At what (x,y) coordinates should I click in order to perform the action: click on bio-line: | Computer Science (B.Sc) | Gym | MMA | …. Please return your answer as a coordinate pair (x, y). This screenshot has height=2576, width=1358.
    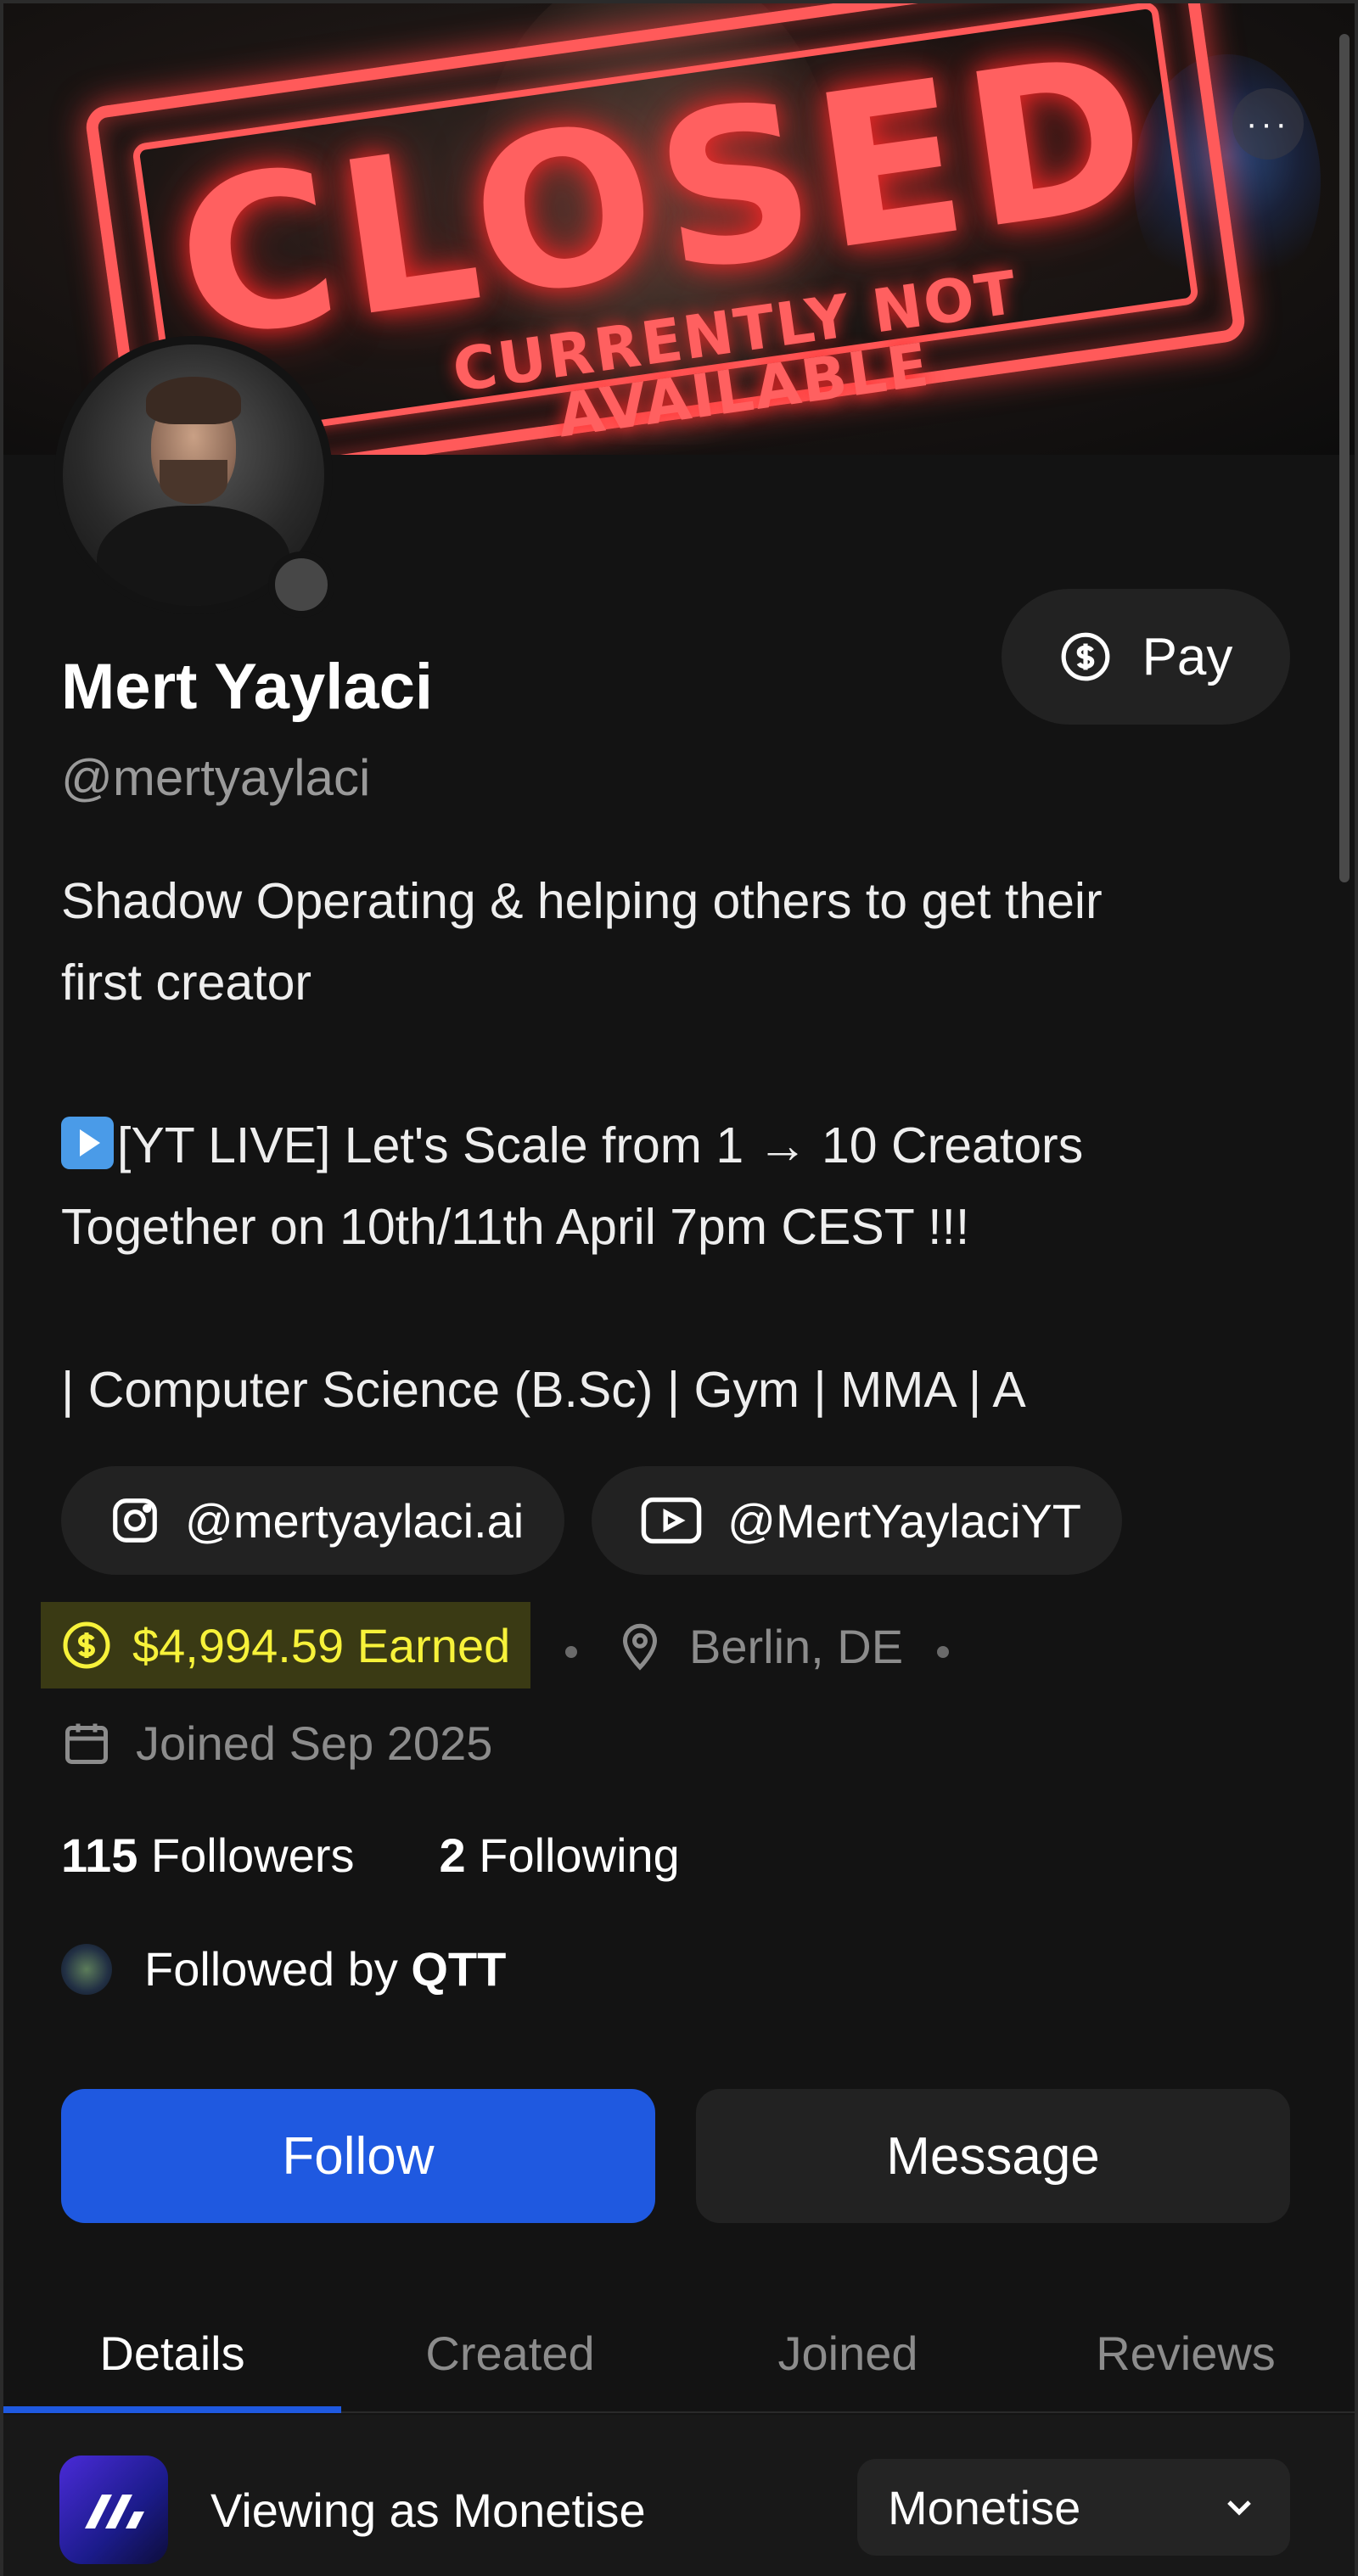
    Looking at the image, I should click on (543, 1390).